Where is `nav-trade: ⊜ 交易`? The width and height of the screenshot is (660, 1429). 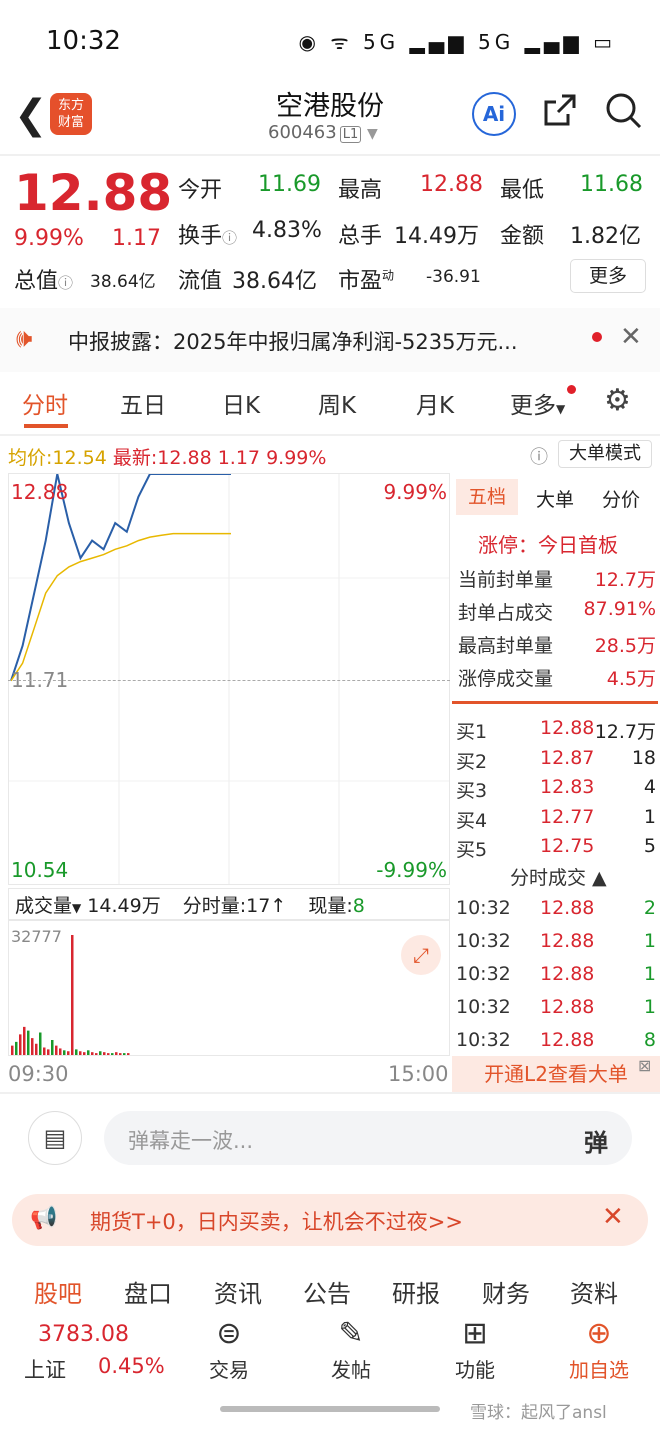
nav-trade: ⊜ 交易 is located at coordinates (229, 1348).